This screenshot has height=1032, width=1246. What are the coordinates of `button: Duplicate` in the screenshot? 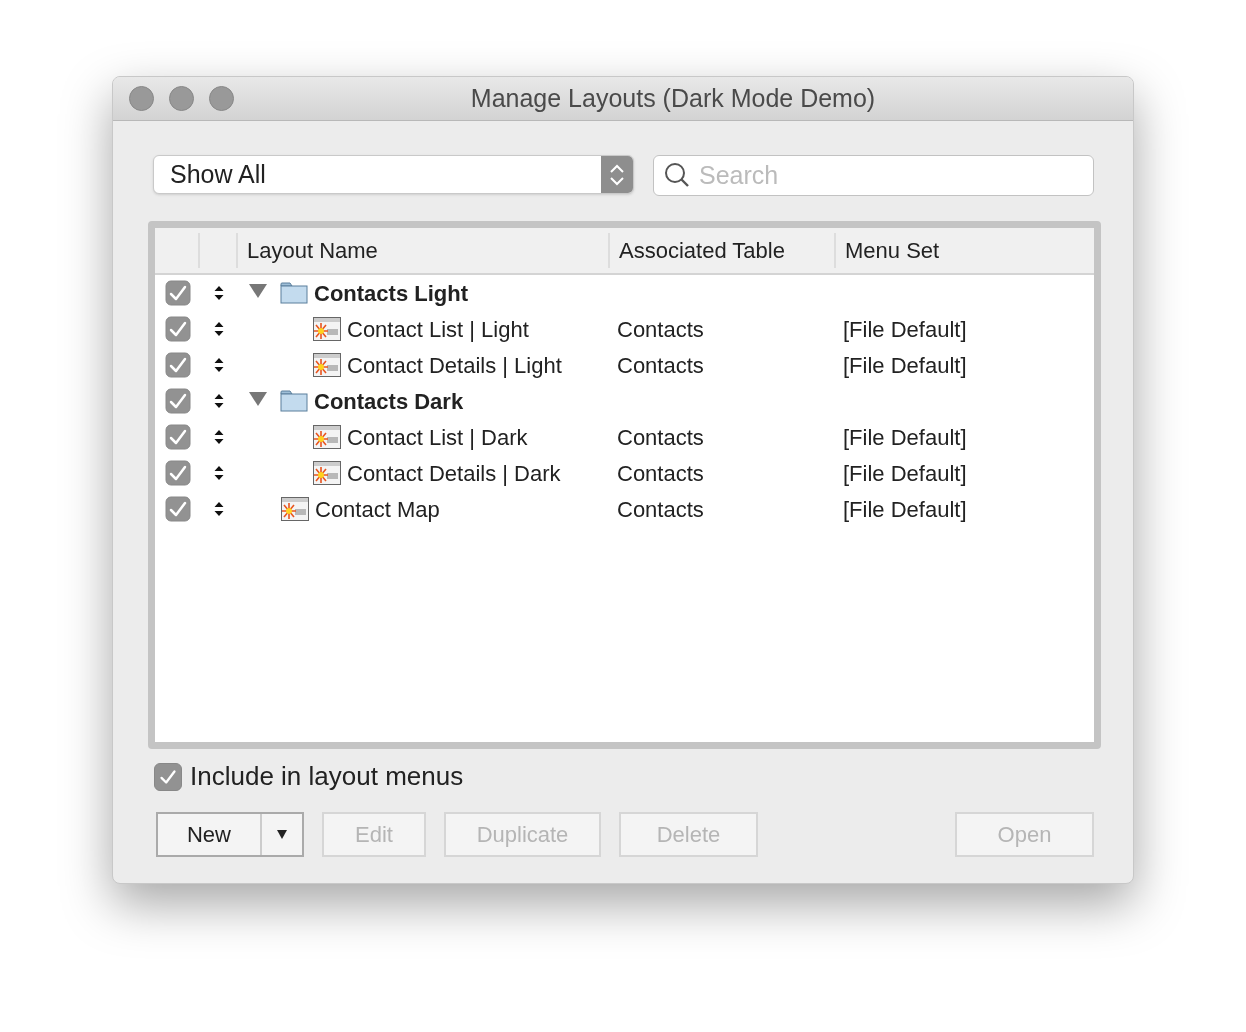 It's located at (522, 834).